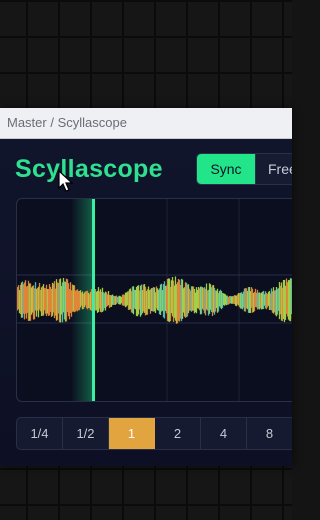 Image resolution: width=320 pixels, height=520 pixels. Describe the element at coordinates (178, 433) in the screenshot. I see `division-button-two: 2` at that location.